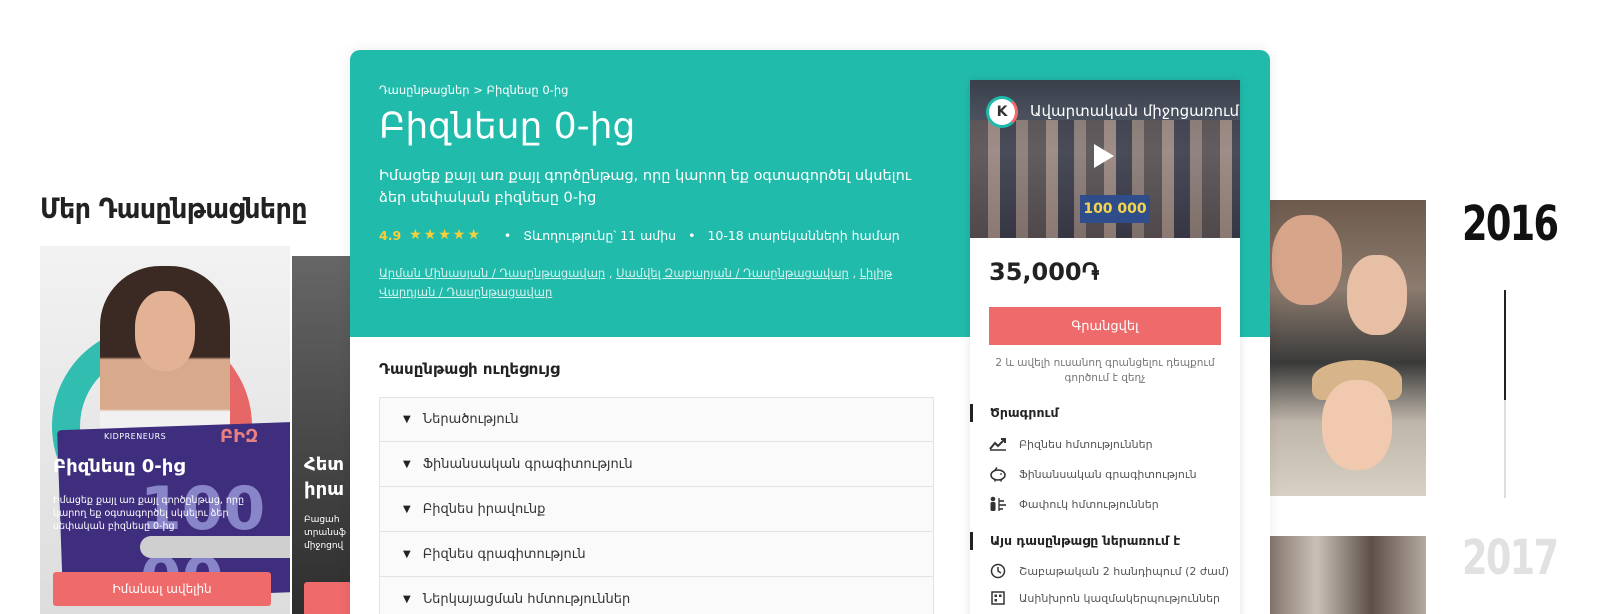 The width and height of the screenshot is (1600, 614). I want to click on toc-item: ▼ Բիզնես գրագիտություն, so click(656, 554).